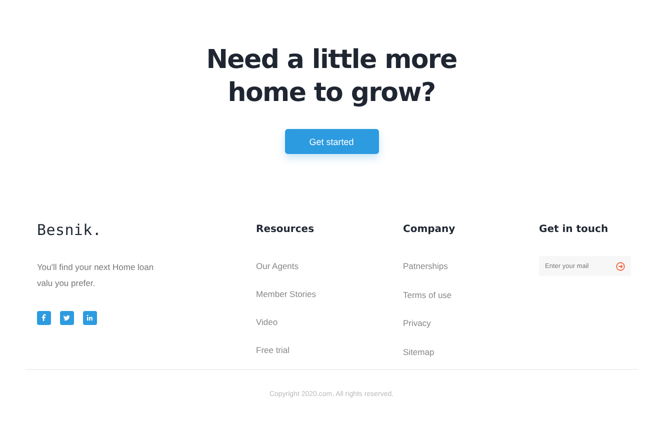 The height and width of the screenshot is (425, 663). Describe the element at coordinates (425, 266) in the screenshot. I see `footer-link: Patnerships` at that location.